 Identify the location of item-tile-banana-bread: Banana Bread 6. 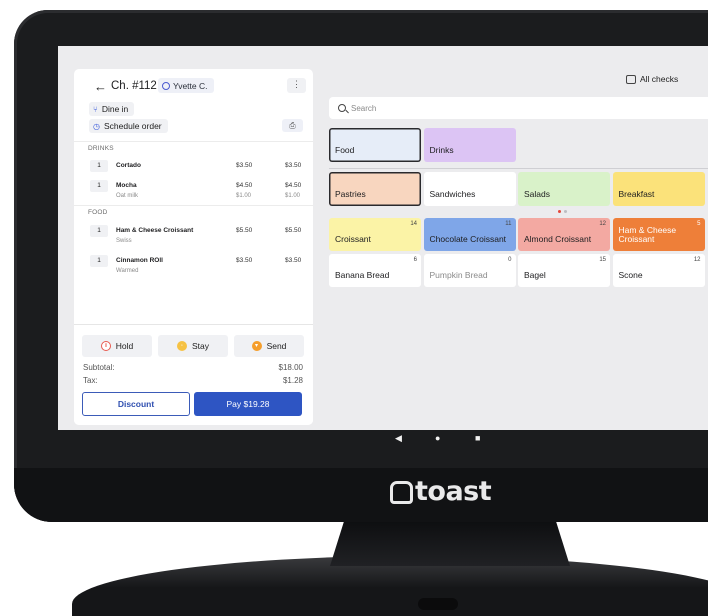
(375, 270).